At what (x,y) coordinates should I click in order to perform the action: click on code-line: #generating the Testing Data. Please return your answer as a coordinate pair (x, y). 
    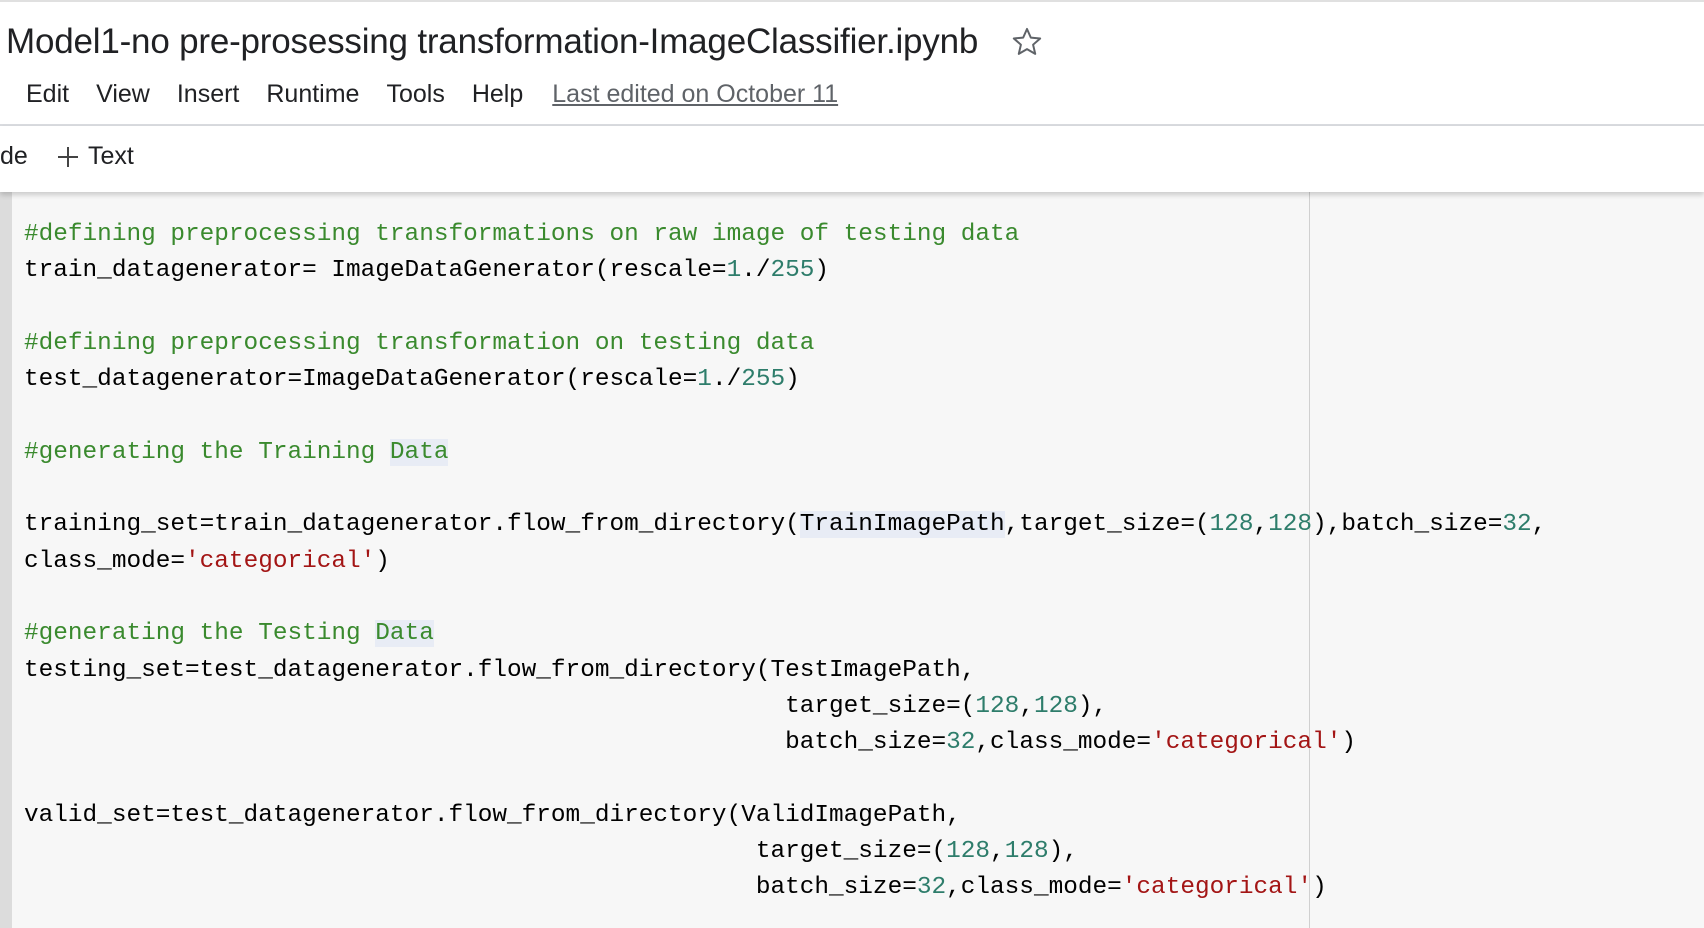
    Looking at the image, I should click on (785, 634).